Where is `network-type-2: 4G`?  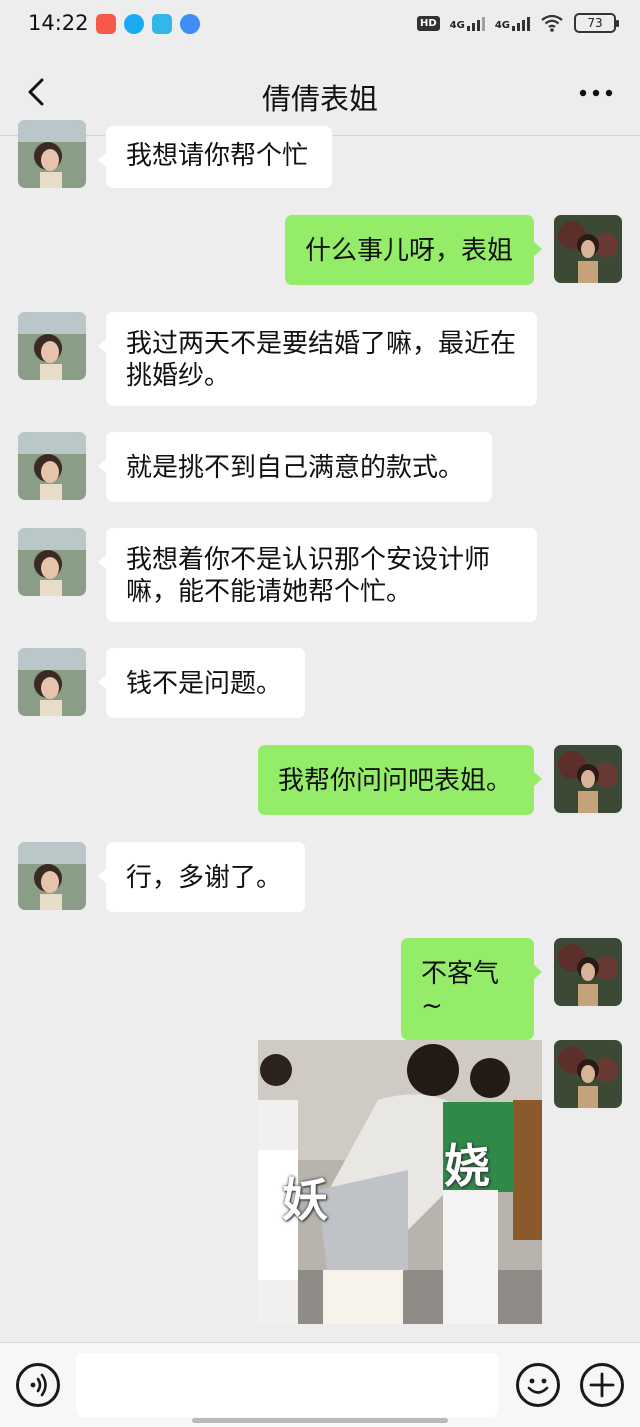
network-type-2: 4G is located at coordinates (502, 25).